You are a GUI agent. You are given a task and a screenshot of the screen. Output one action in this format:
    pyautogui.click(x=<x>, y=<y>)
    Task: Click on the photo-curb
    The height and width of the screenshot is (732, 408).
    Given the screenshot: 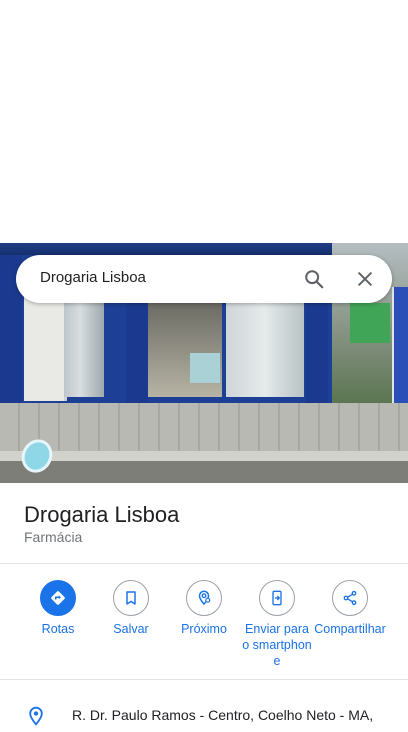 What is the action you would take?
    pyautogui.click(x=204, y=456)
    